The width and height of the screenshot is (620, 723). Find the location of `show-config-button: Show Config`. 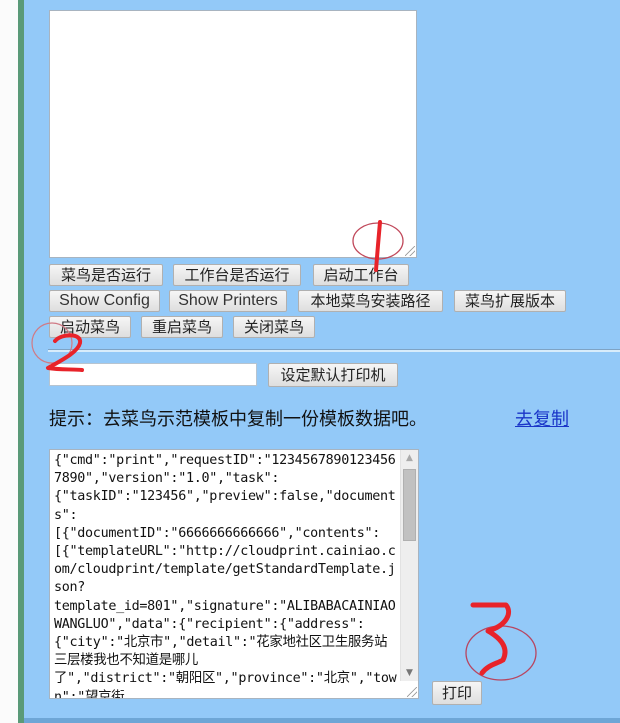

show-config-button: Show Config is located at coordinates (104, 301).